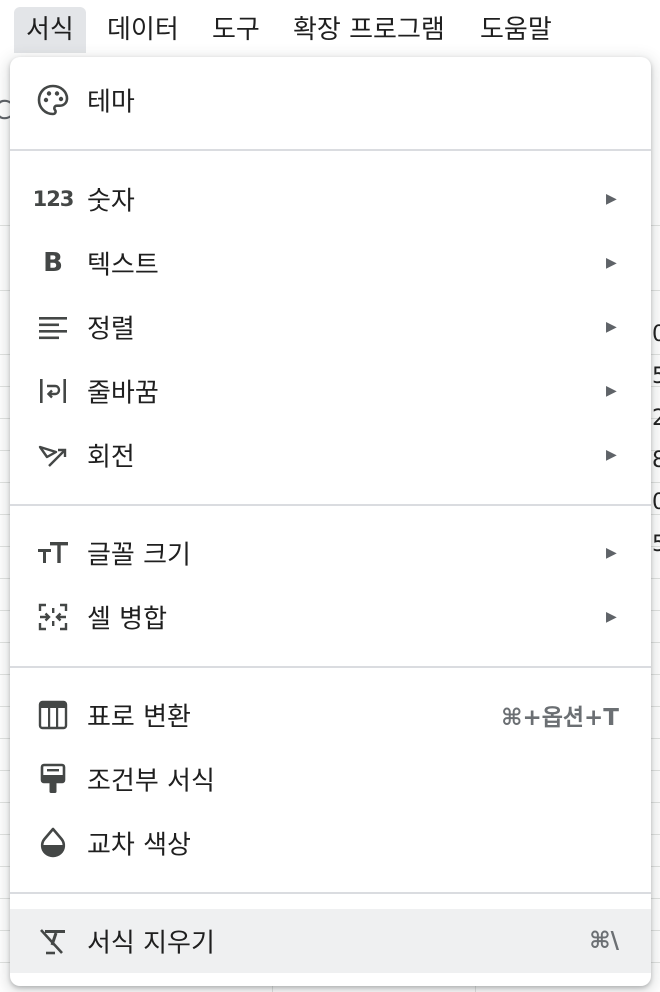 This screenshot has width=660, height=992. Describe the element at coordinates (53, 263) in the screenshot. I see `bold-icon: B` at that location.